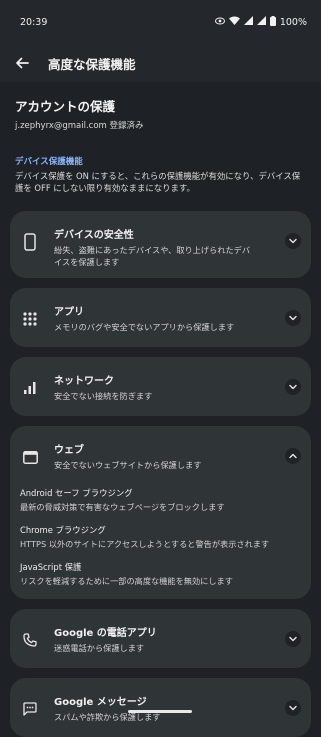  I want to click on card-web-header: ウェブ 安全でないウェブサイトから保護します, so click(160, 456).